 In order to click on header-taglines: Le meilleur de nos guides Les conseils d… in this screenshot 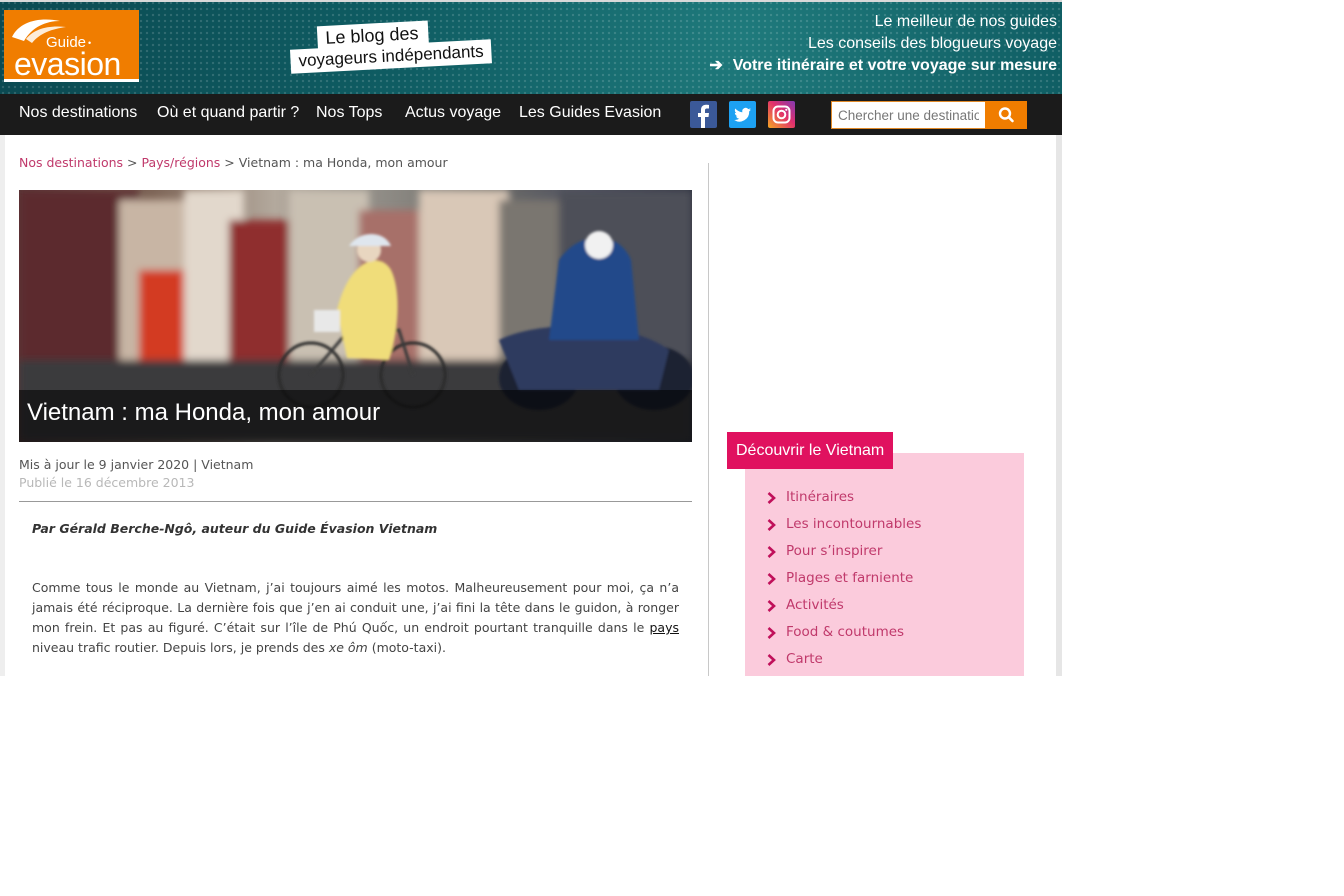, I will do `click(883, 44)`.